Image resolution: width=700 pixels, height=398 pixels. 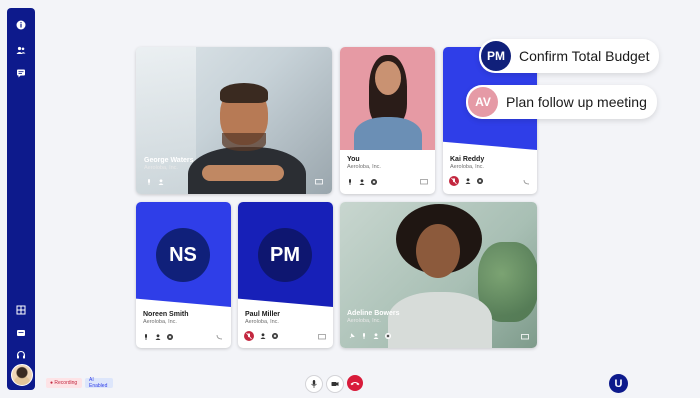 I want to click on participant-tile-you: You Aeroloba, Inc., so click(x=387, y=120).